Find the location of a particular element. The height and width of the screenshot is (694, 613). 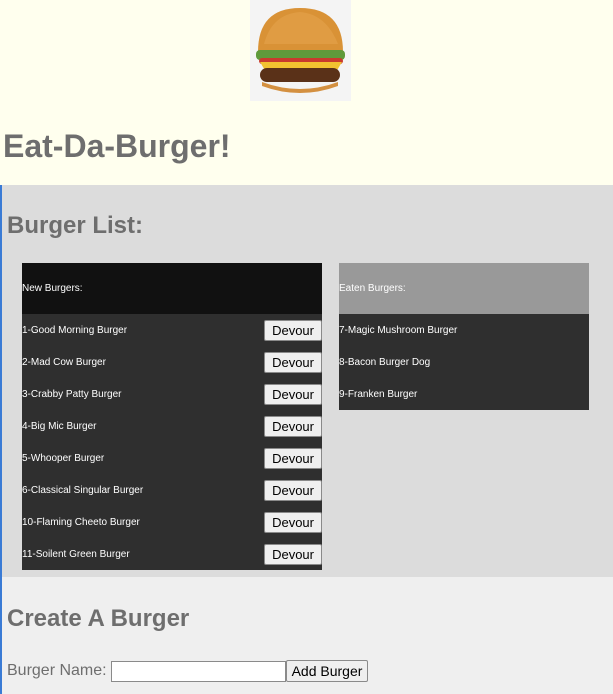

burger-name: 9-Franken Burger is located at coordinates (378, 394).